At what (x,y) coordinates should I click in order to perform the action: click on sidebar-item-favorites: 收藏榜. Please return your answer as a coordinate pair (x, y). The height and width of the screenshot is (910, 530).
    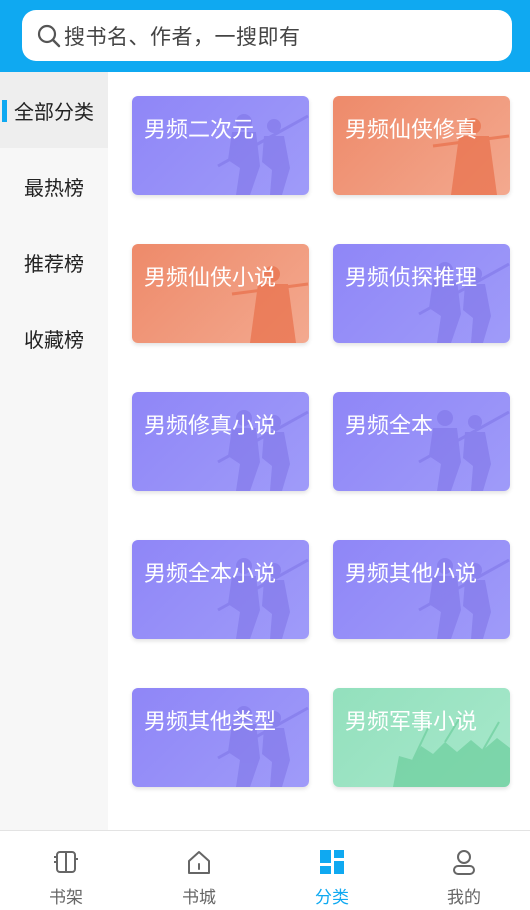
    Looking at the image, I should click on (54, 338).